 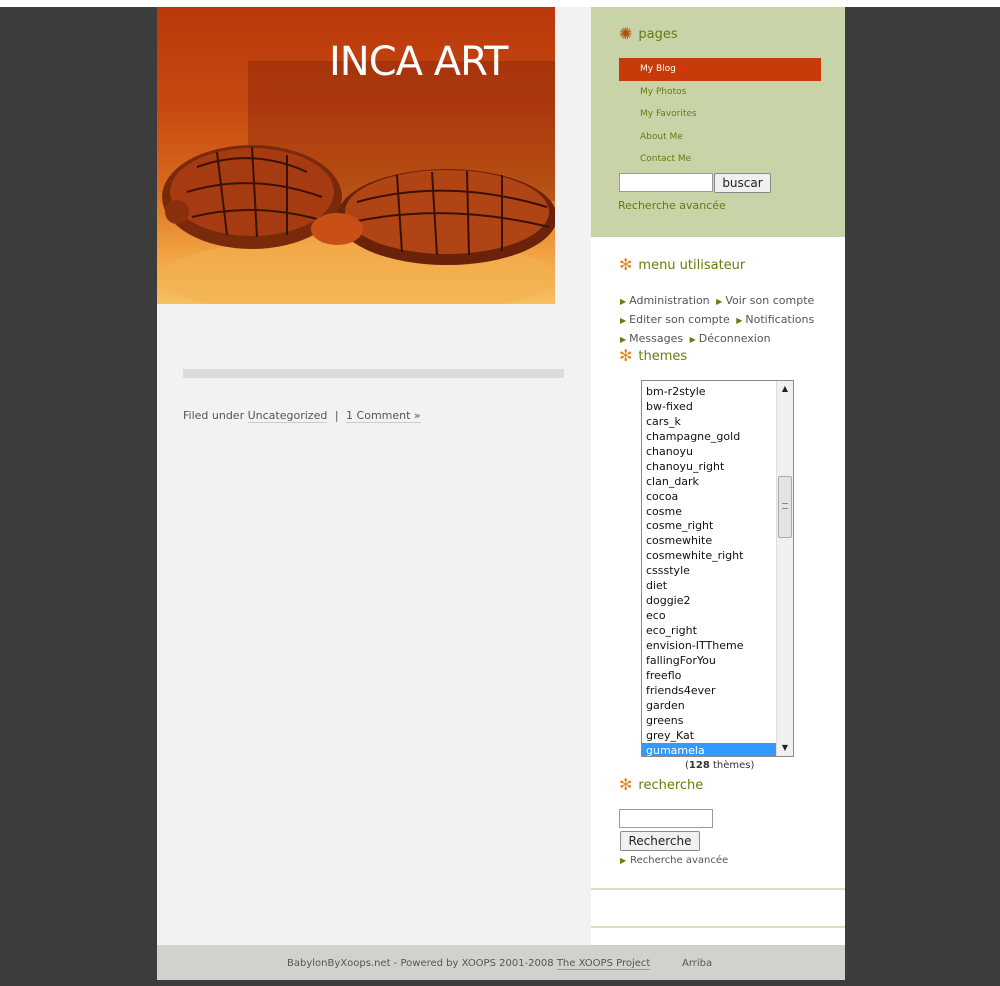 I want to click on count-suffix: thèmes), so click(x=733, y=765).